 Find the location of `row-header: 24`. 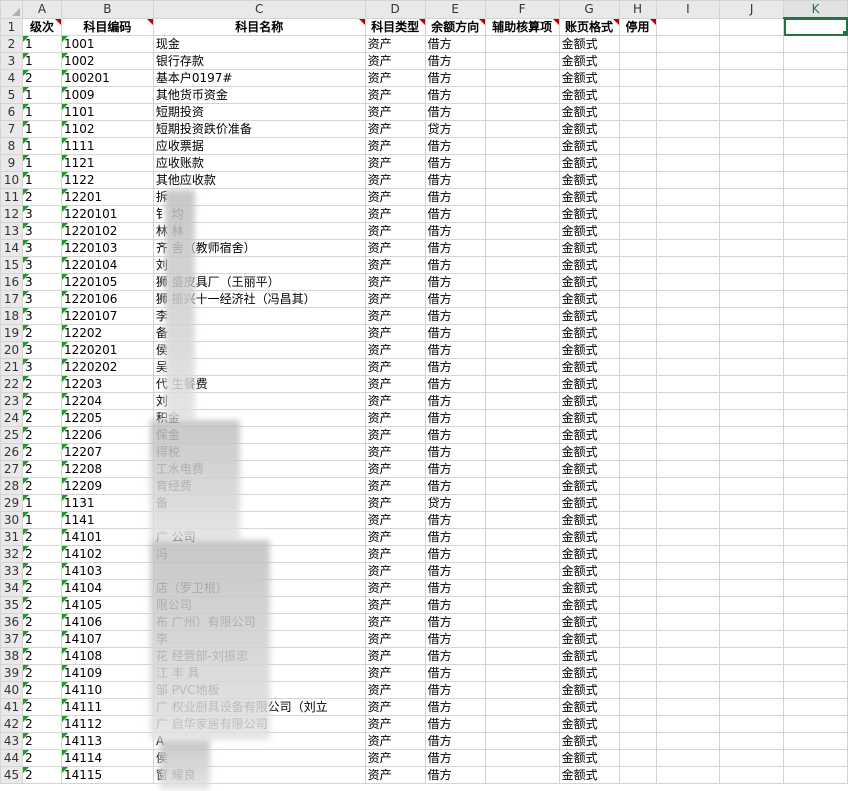

row-header: 24 is located at coordinates (11, 418).